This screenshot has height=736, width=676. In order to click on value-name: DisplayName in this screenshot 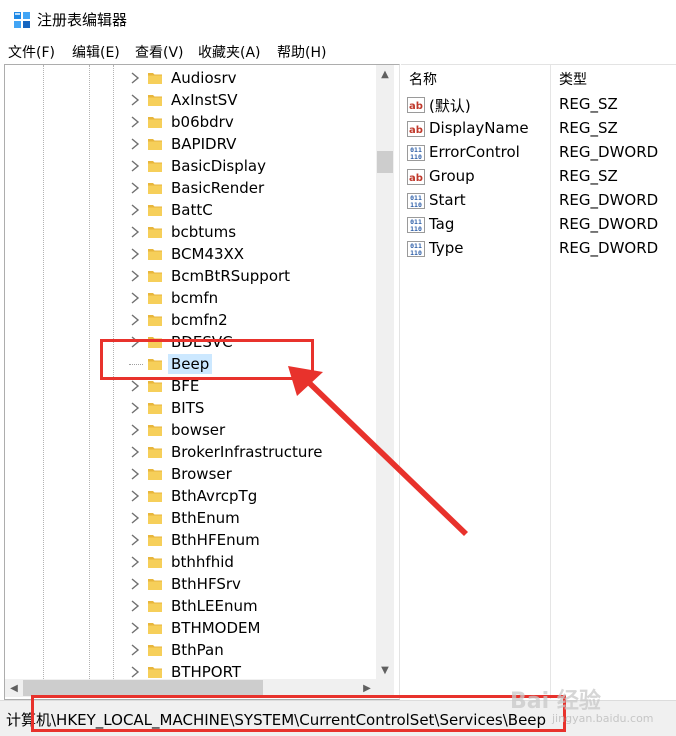, I will do `click(479, 128)`.